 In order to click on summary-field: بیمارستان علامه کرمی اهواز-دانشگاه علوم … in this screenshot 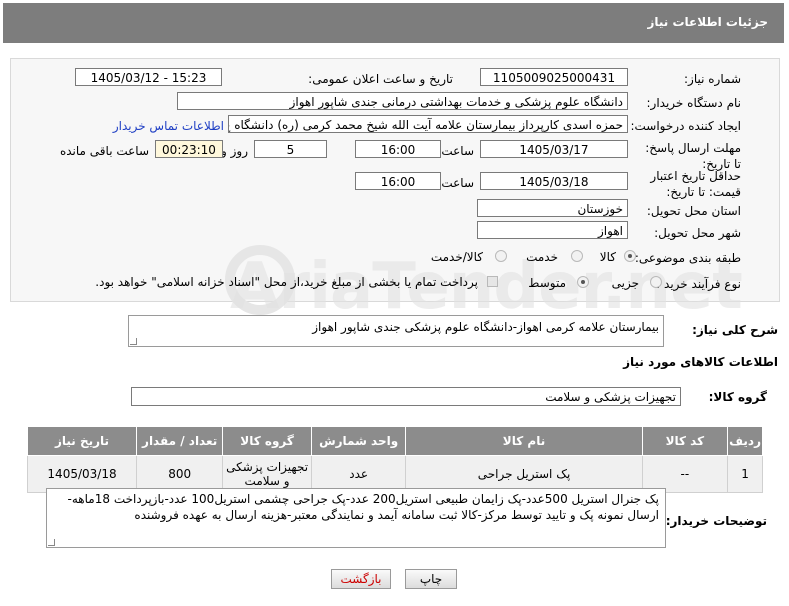, I will do `click(396, 331)`.